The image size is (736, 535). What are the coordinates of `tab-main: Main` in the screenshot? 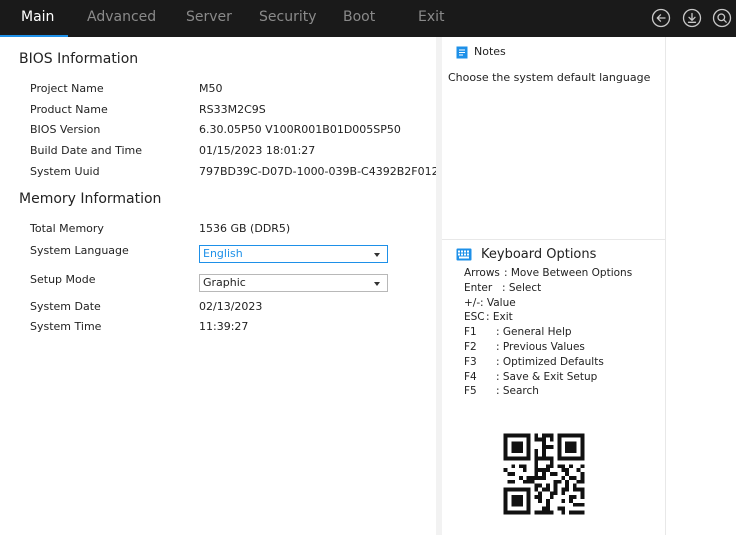 It's located at (37, 18).